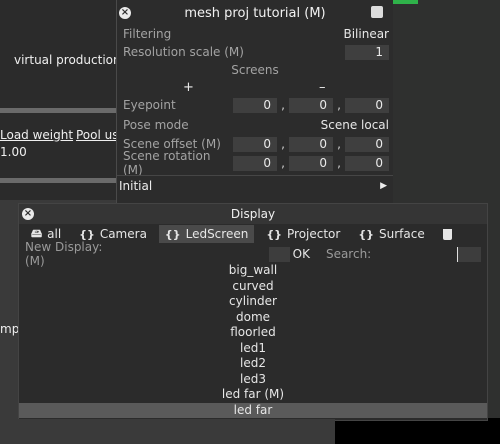  I want to click on pool-us-header: Pool us, so click(97, 135).